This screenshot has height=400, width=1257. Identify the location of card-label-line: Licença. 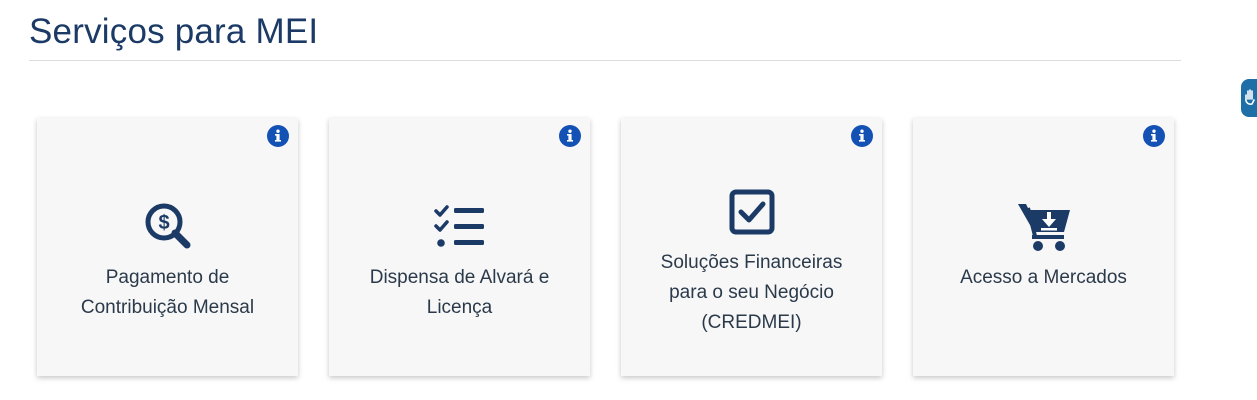
(459, 307).